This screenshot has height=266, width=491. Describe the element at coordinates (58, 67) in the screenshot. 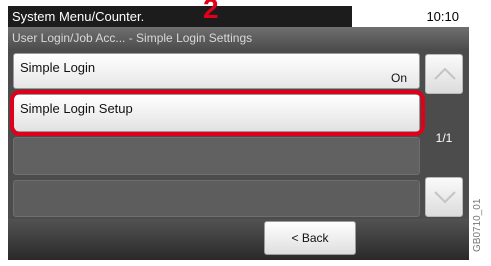

I see `simple-login-label: Simple Login` at that location.